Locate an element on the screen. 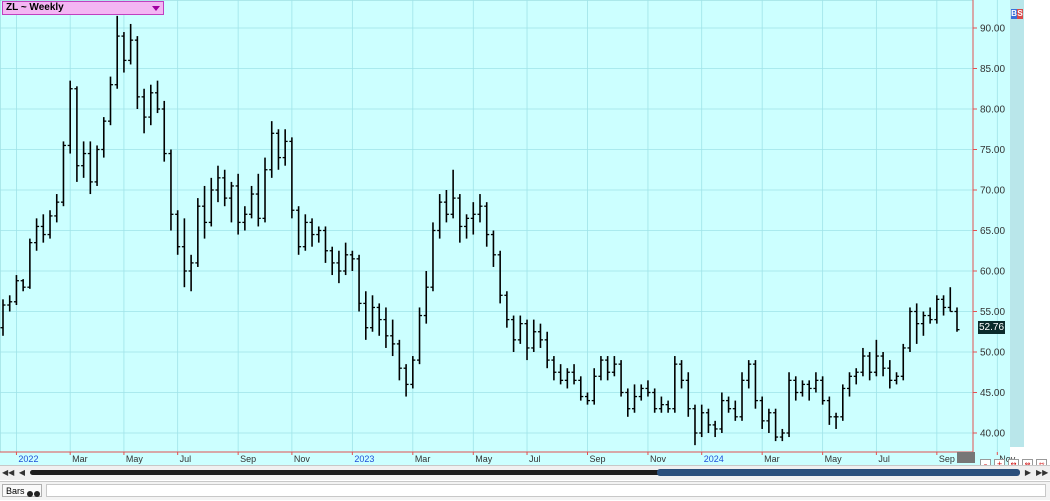 The image size is (1050, 501). price-tick-label: 70.00 is located at coordinates (992, 191).